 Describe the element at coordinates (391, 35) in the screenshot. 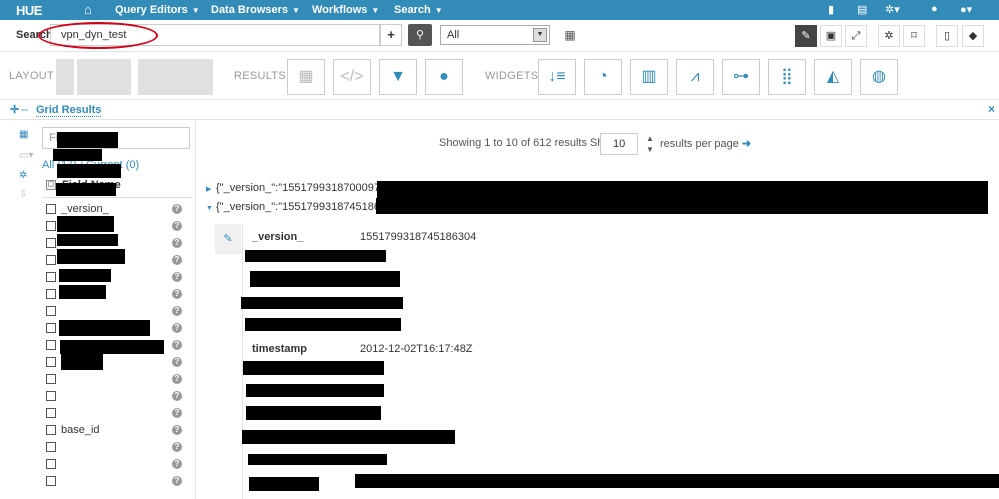

I see `add-button: +` at that location.